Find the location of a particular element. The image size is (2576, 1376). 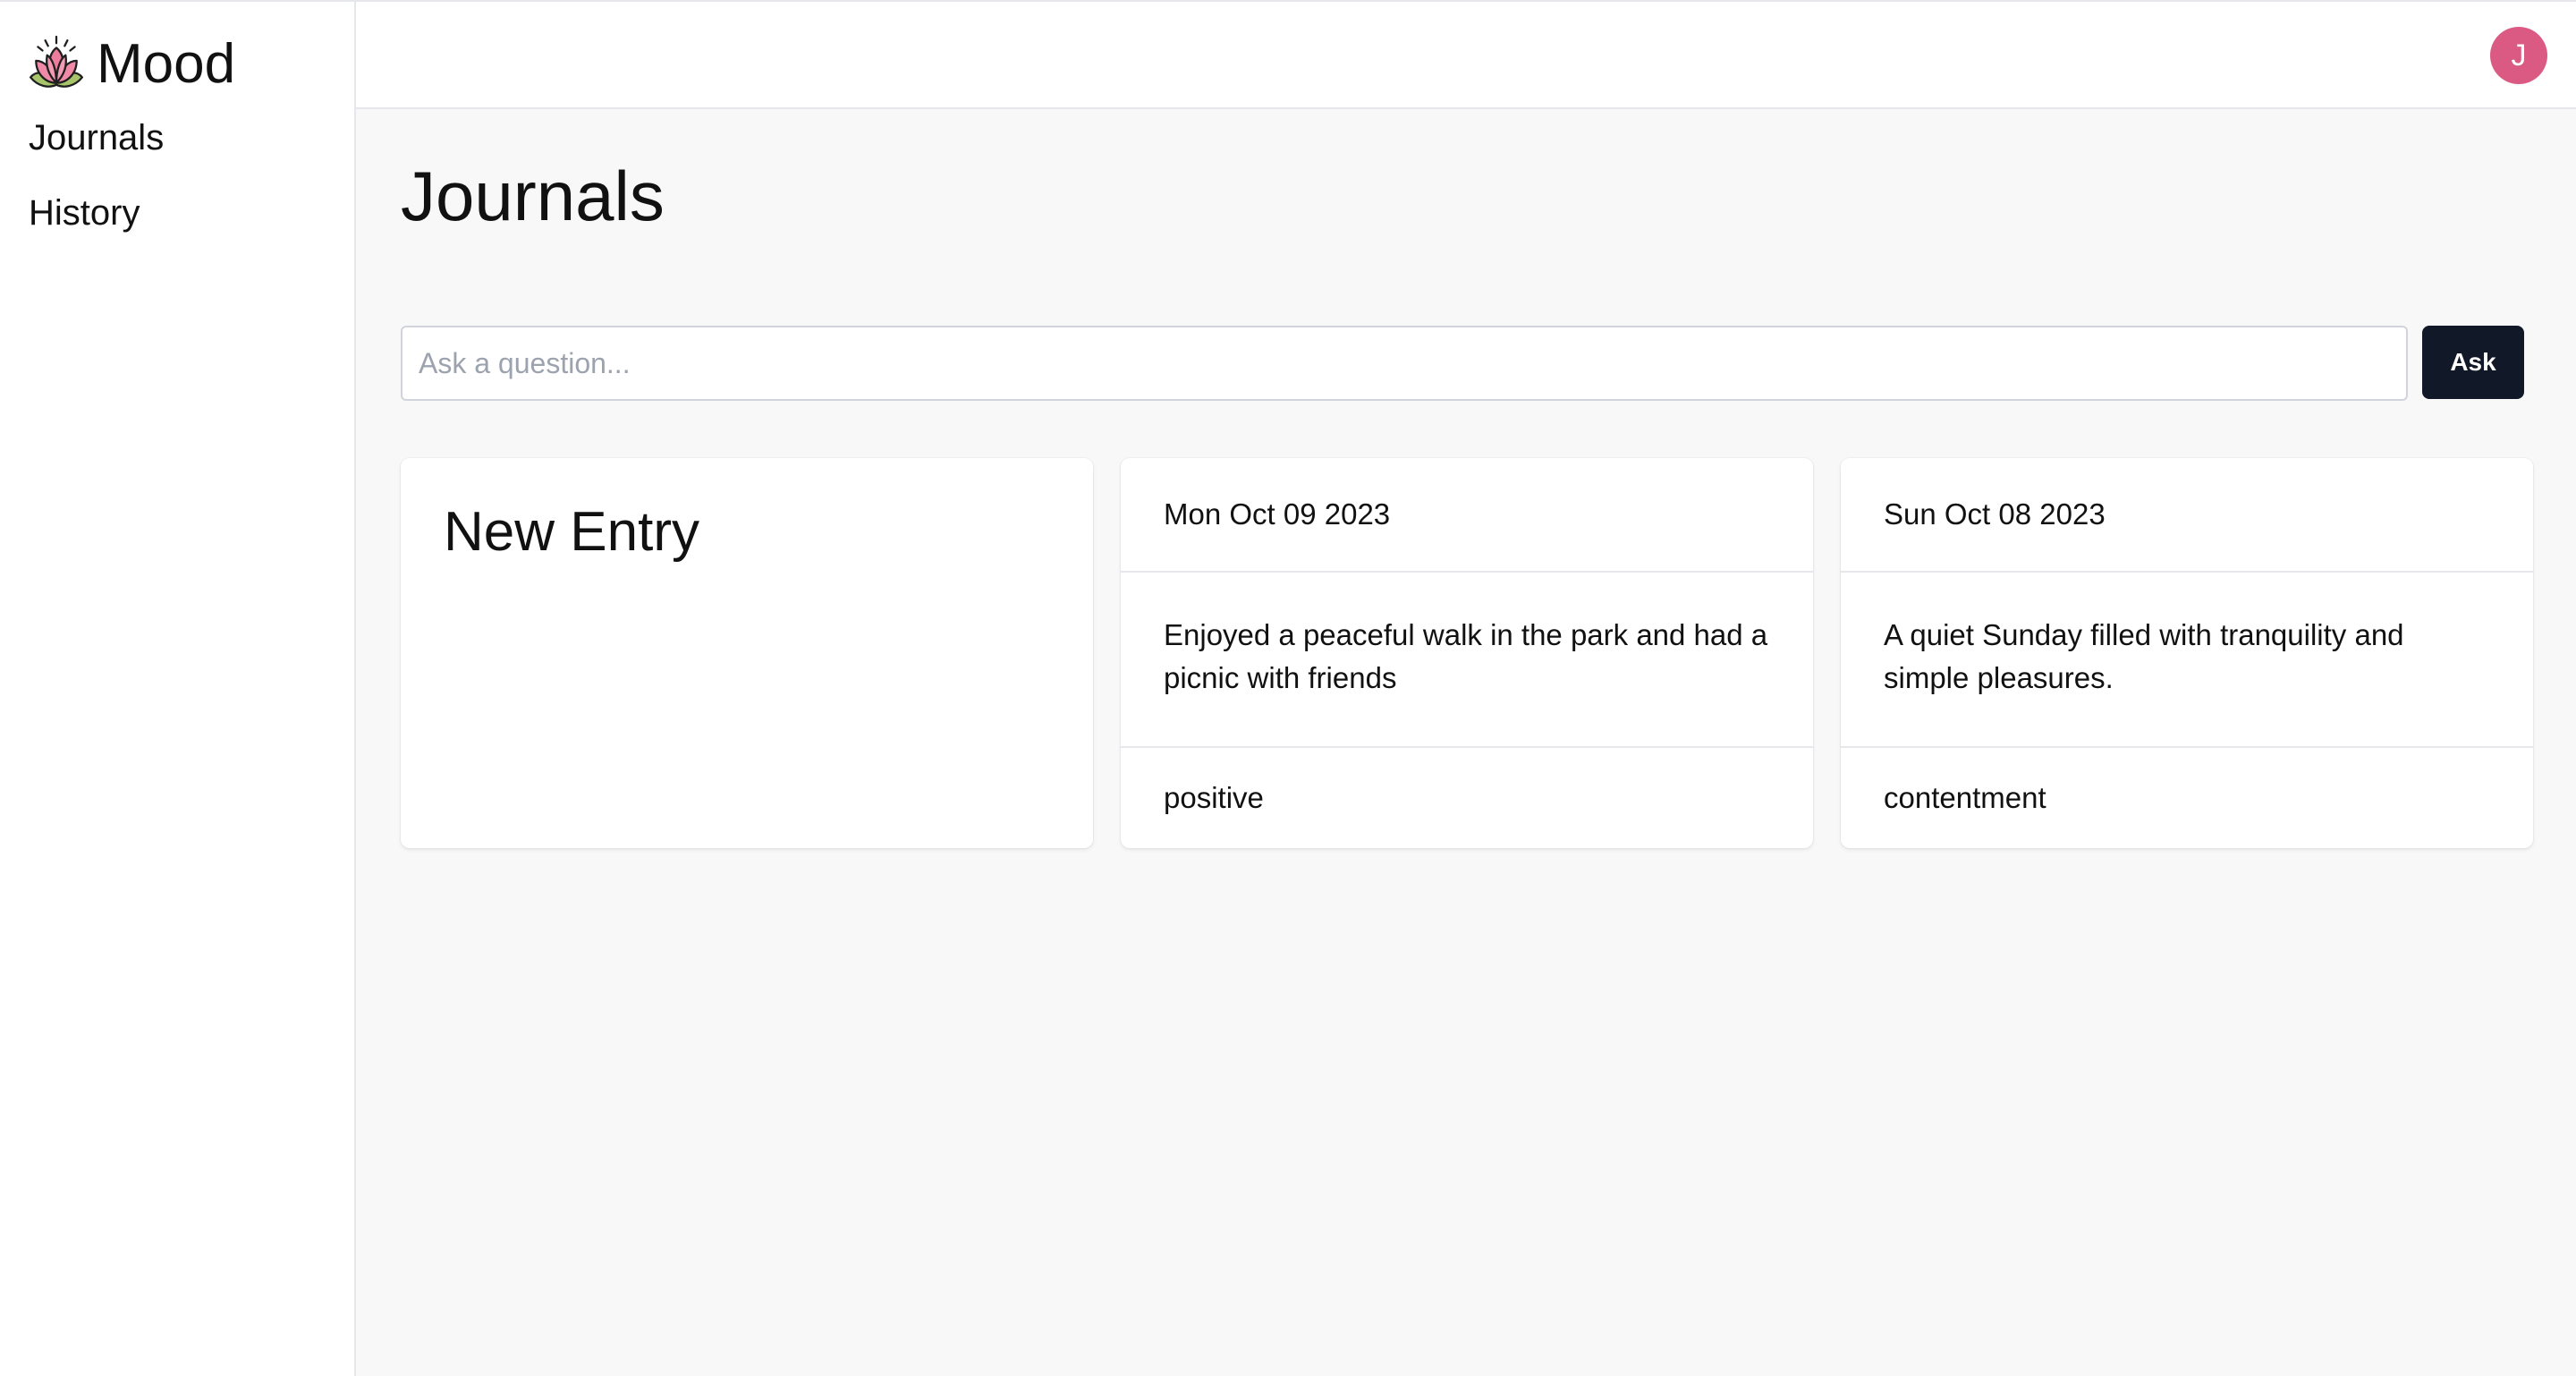

sidebar-nav: Journals History is located at coordinates (96, 195).